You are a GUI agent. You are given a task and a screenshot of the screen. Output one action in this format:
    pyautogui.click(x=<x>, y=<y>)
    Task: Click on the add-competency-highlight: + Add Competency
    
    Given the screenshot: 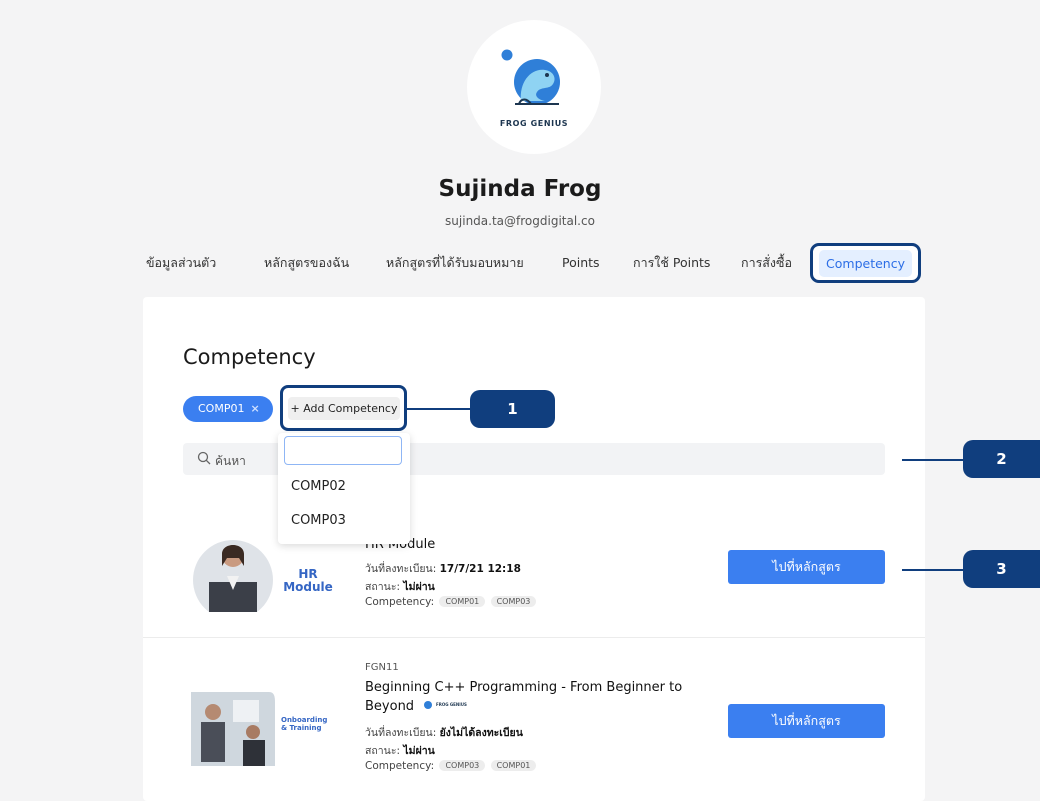 What is the action you would take?
    pyautogui.click(x=343, y=408)
    